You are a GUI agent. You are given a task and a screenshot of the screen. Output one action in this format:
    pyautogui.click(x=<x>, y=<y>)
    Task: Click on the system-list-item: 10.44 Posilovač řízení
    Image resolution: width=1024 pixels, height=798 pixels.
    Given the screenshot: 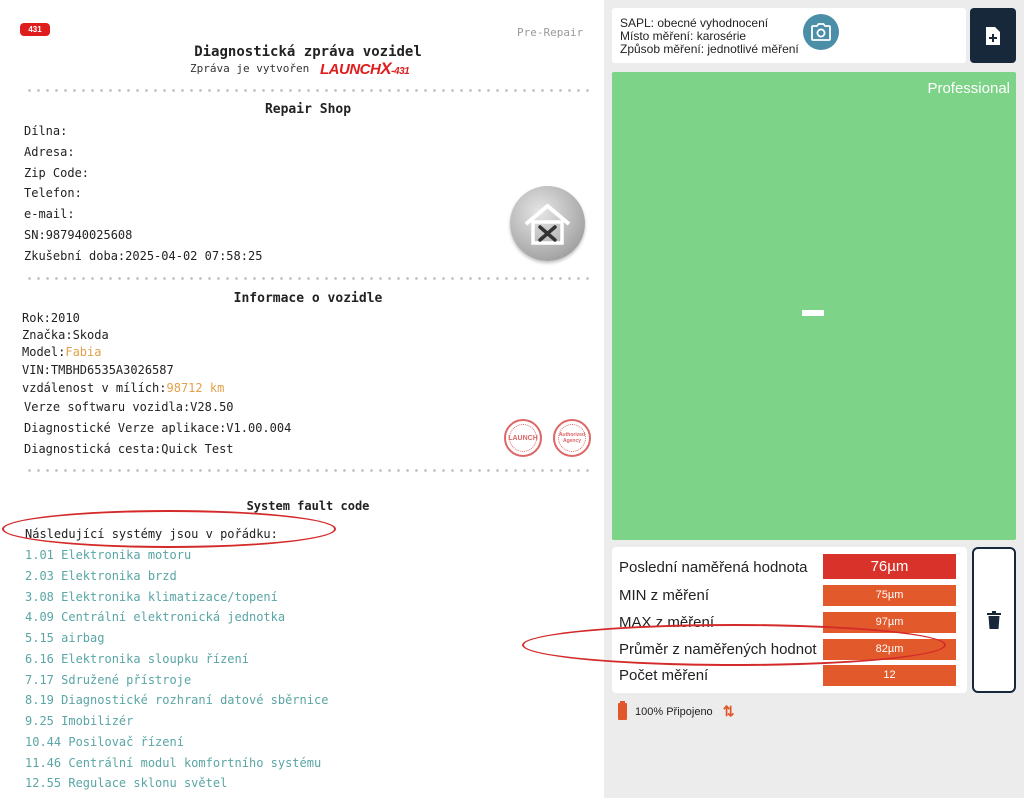 What is the action you would take?
    pyautogui.click(x=104, y=742)
    